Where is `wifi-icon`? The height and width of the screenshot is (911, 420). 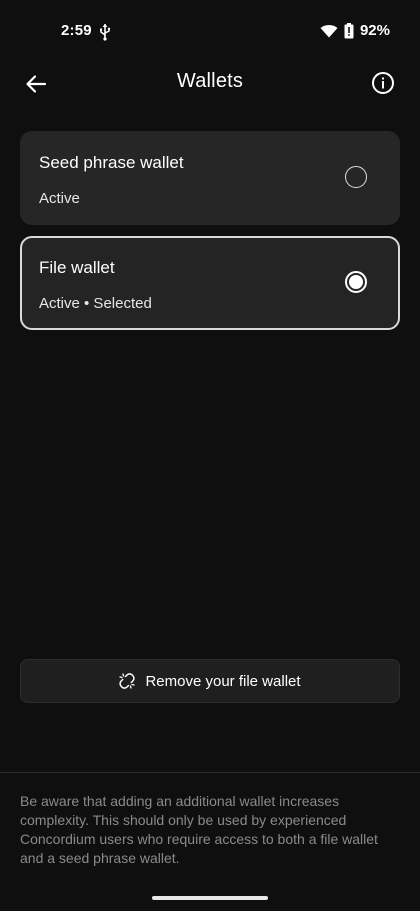 wifi-icon is located at coordinates (329, 30).